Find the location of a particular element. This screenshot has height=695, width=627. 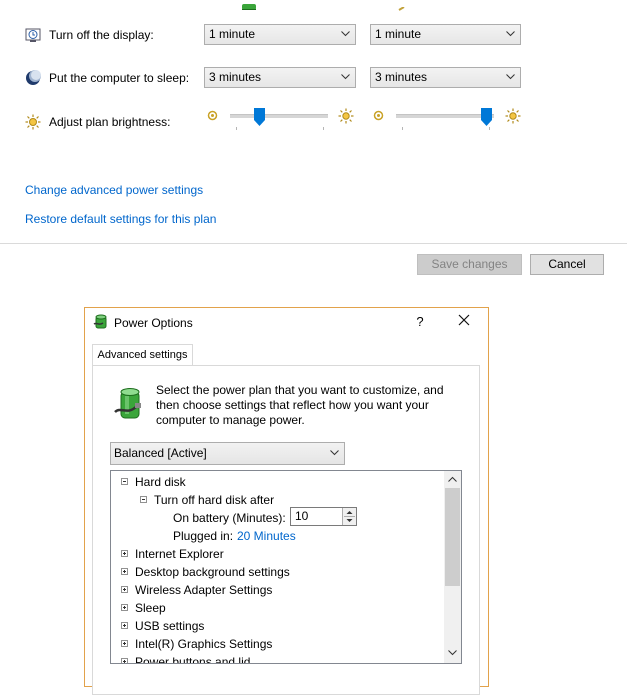

battery-plug-icon is located at coordinates (130, 404).